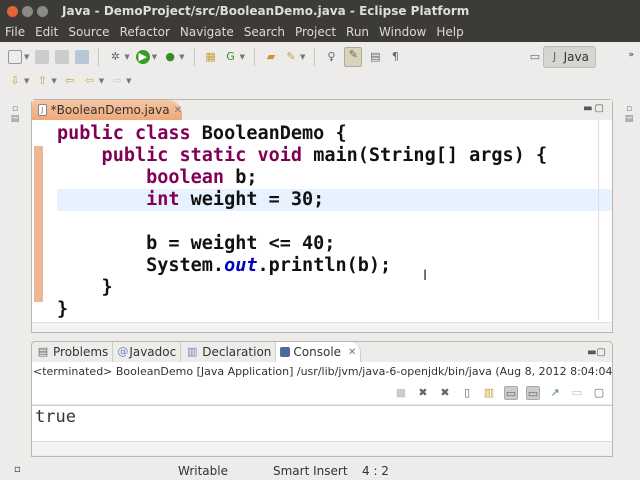 This screenshot has width=640, height=480. What do you see at coordinates (322, 393) in the screenshot?
I see `console-toolbar: ■ ✖ ✖ ▯ ▥ ▭ ▭ ↗ ▭ ▢` at bounding box center [322, 393].